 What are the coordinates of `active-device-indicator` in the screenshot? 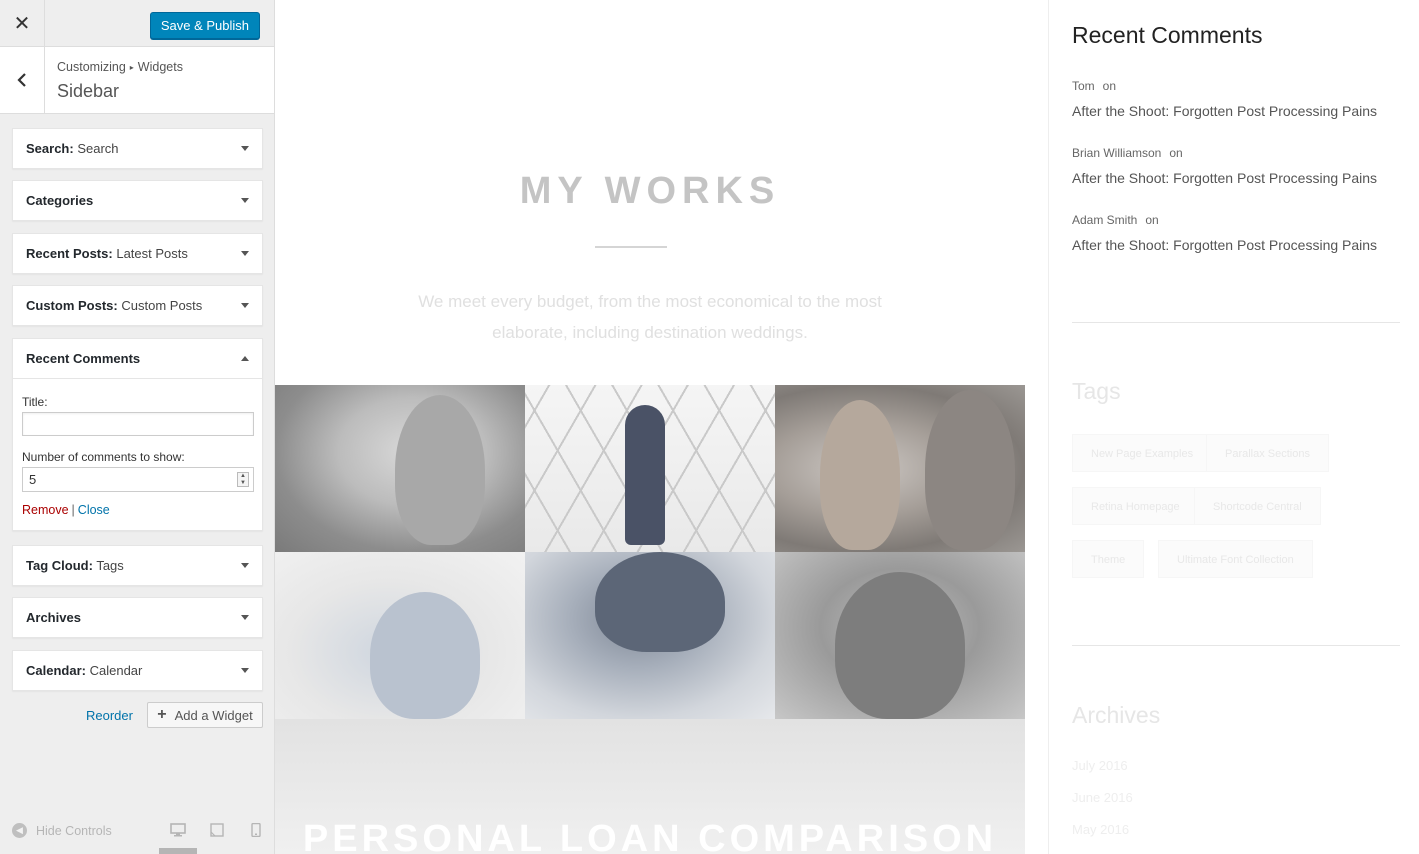 It's located at (178, 851).